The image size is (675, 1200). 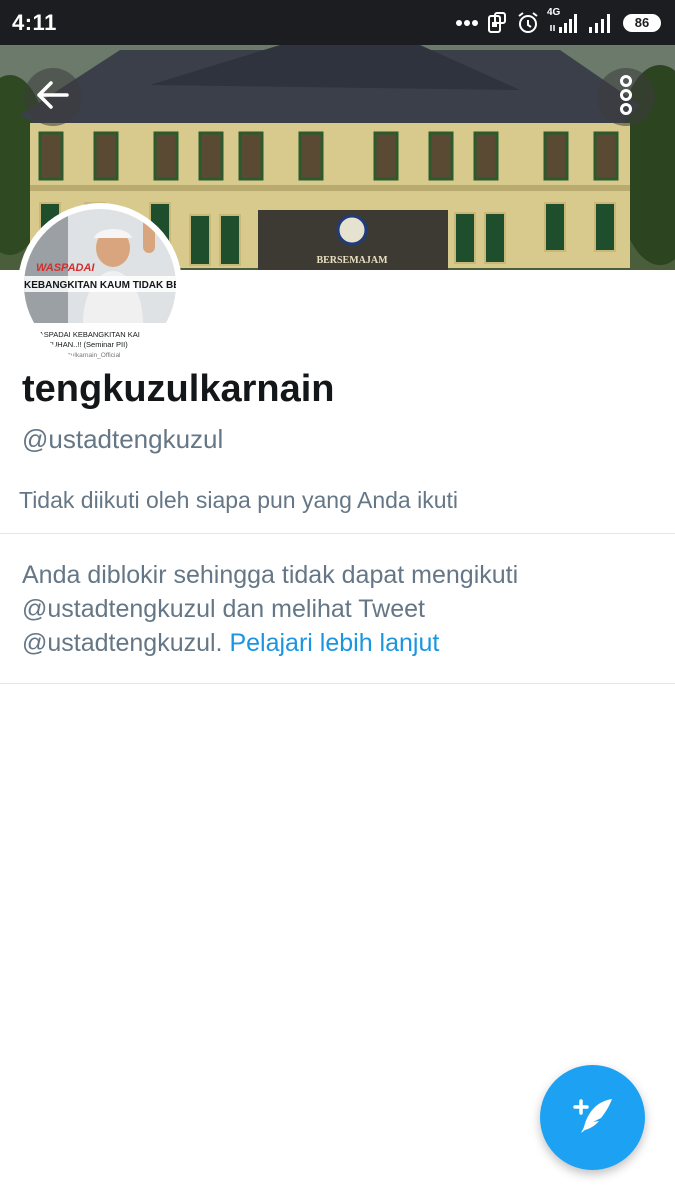 I want to click on blocked-notice-line2: @ustadtengkuzul dan melihat Tweet, so click(x=223, y=609).